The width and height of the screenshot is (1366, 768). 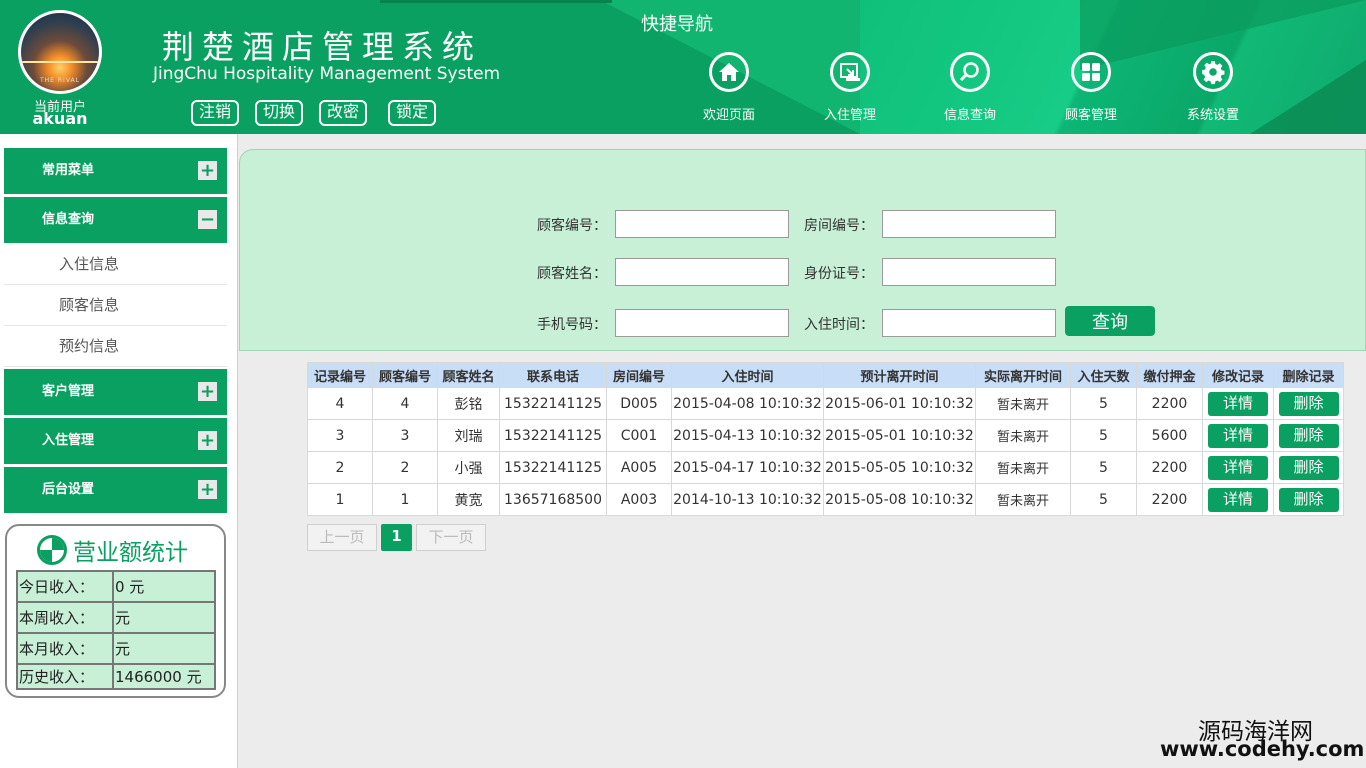 I want to click on stats-value: 0 元, so click(x=164, y=586).